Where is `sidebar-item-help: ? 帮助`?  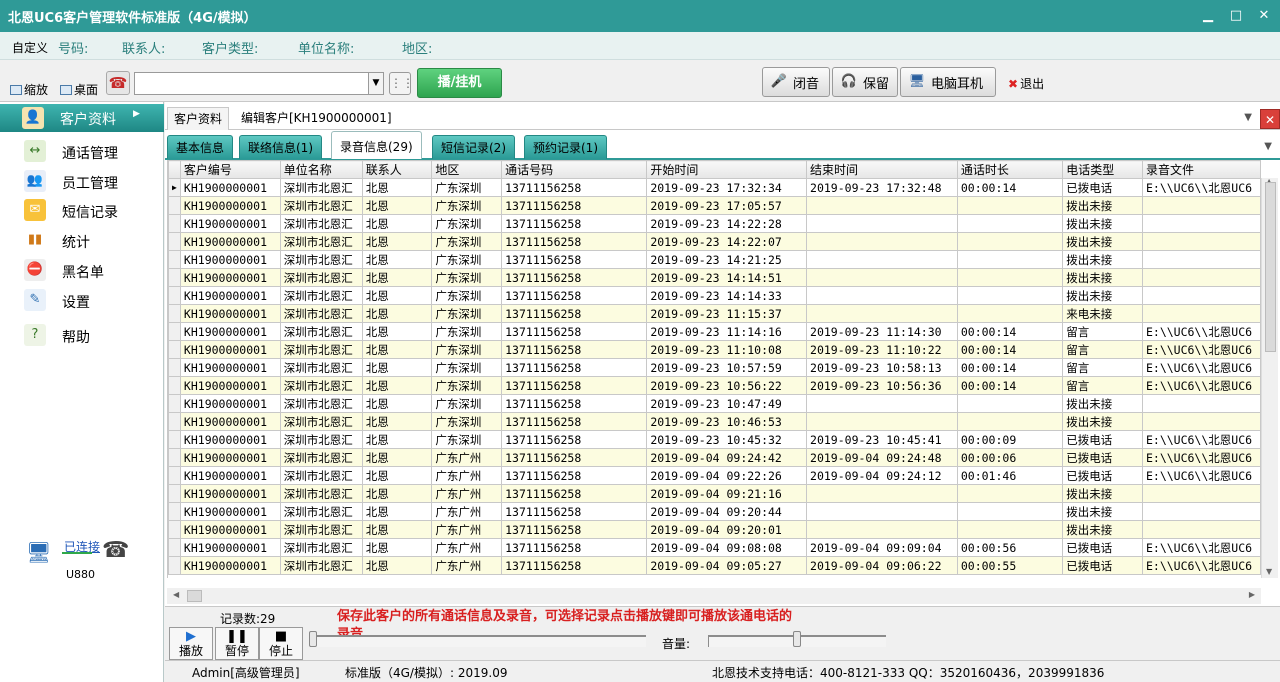 sidebar-item-help: ? 帮助 is located at coordinates (82, 336).